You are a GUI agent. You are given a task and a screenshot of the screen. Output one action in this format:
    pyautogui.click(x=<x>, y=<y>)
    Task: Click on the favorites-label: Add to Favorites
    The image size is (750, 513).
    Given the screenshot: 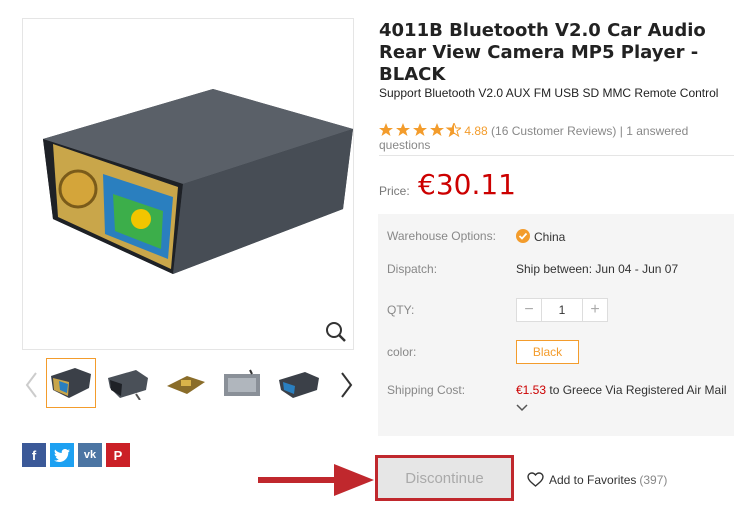 What is the action you would take?
    pyautogui.click(x=593, y=479)
    